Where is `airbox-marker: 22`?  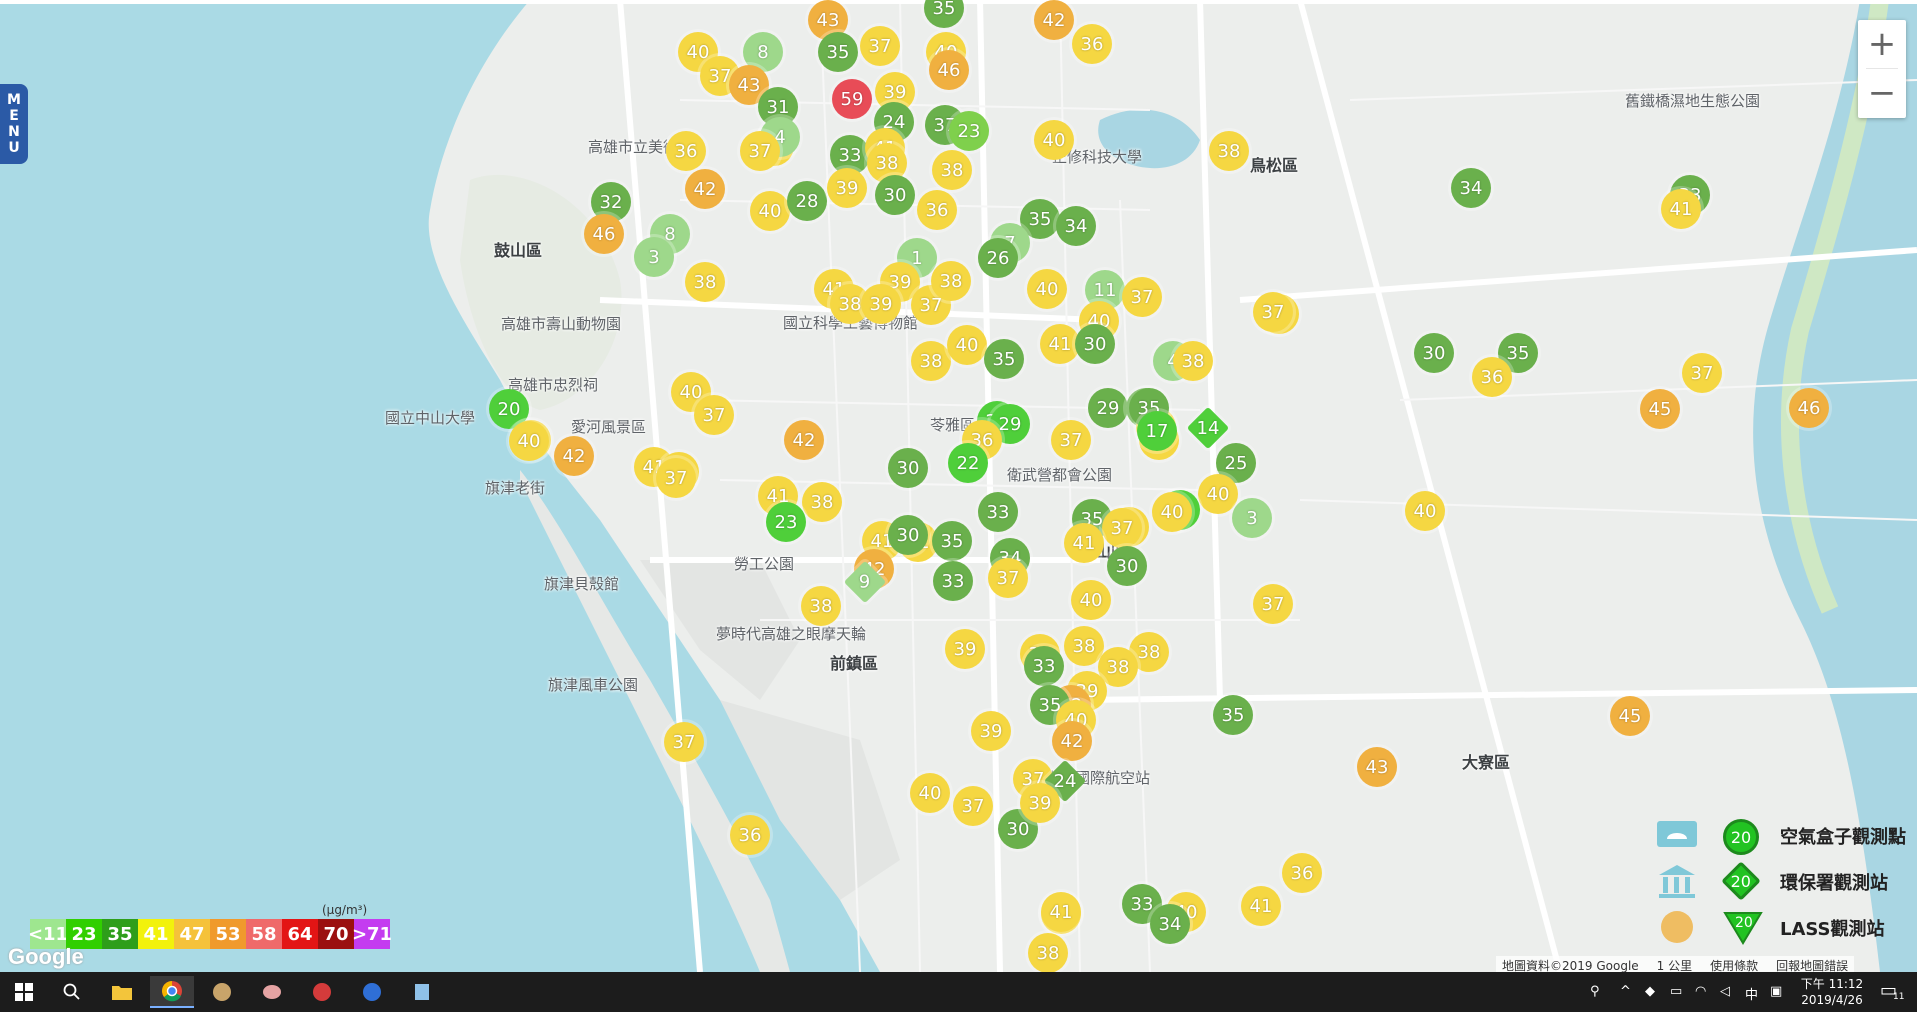
airbox-marker: 22 is located at coordinates (968, 463).